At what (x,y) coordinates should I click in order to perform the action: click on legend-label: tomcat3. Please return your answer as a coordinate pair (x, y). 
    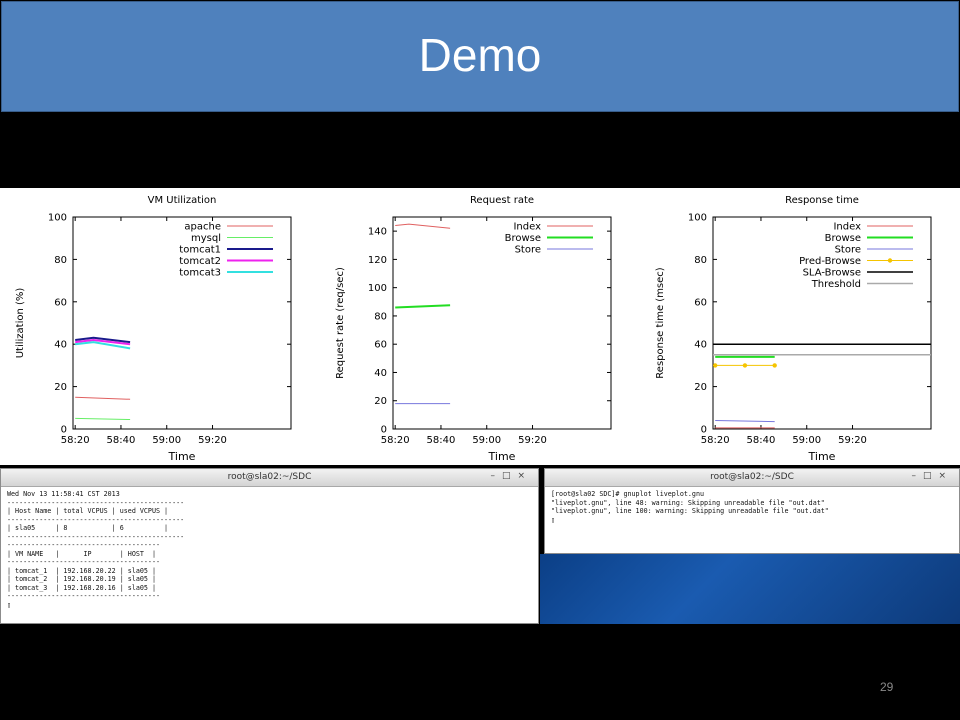
    Looking at the image, I should click on (200, 273).